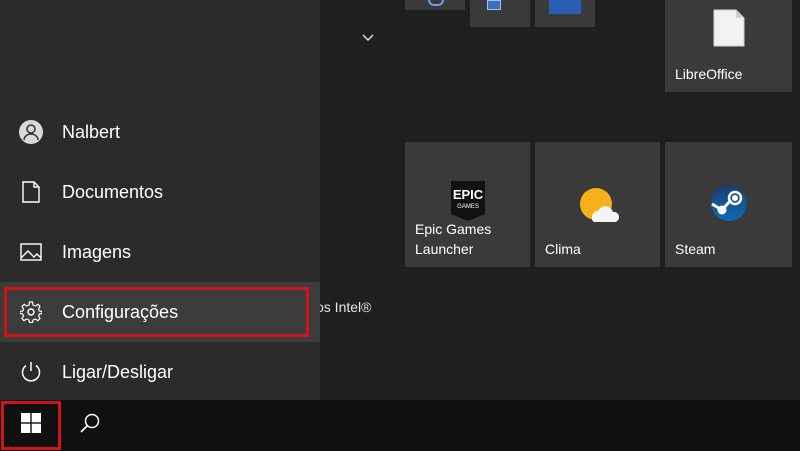 The width and height of the screenshot is (800, 451). I want to click on tile-epic-games: EPIC GAMES Epic Games Launcher, so click(467, 204).